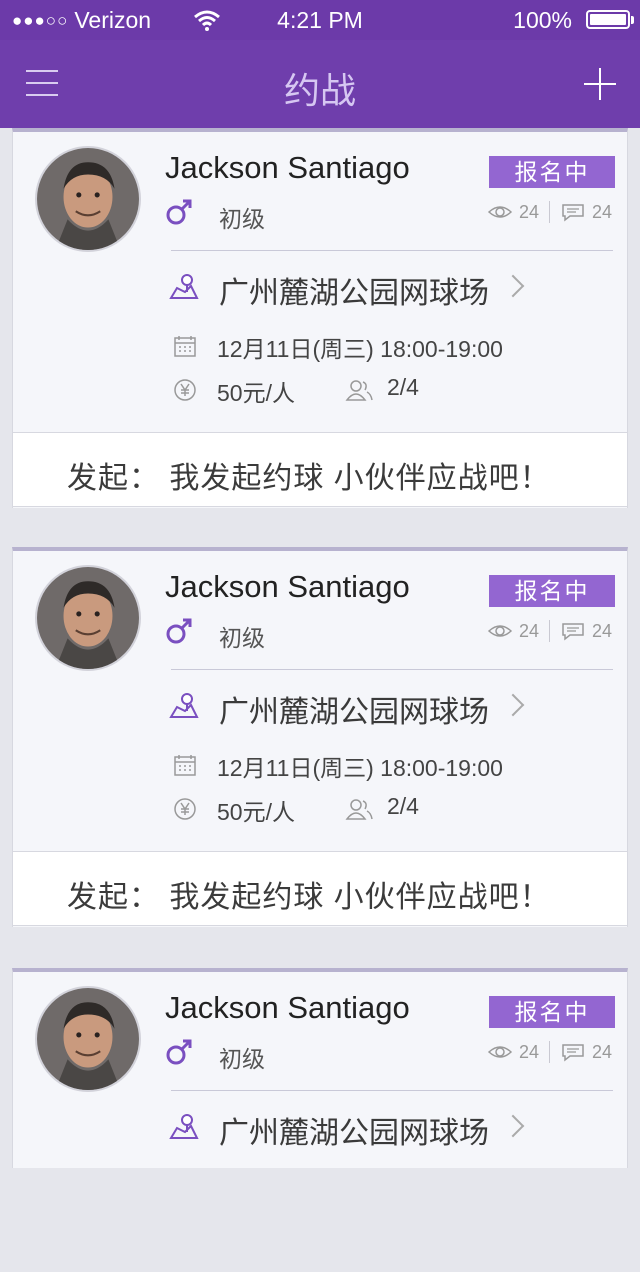  I want to click on add-button, so click(600, 84).